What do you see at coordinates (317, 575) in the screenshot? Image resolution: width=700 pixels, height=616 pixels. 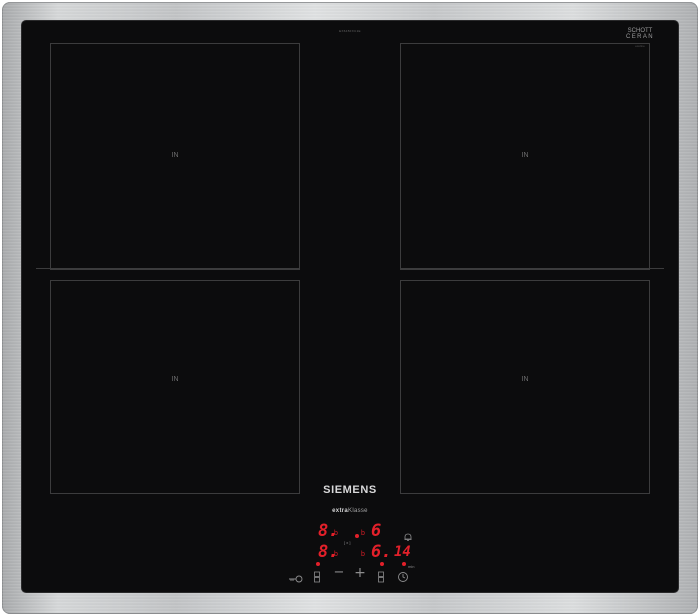 I see `zone-select-left` at bounding box center [317, 575].